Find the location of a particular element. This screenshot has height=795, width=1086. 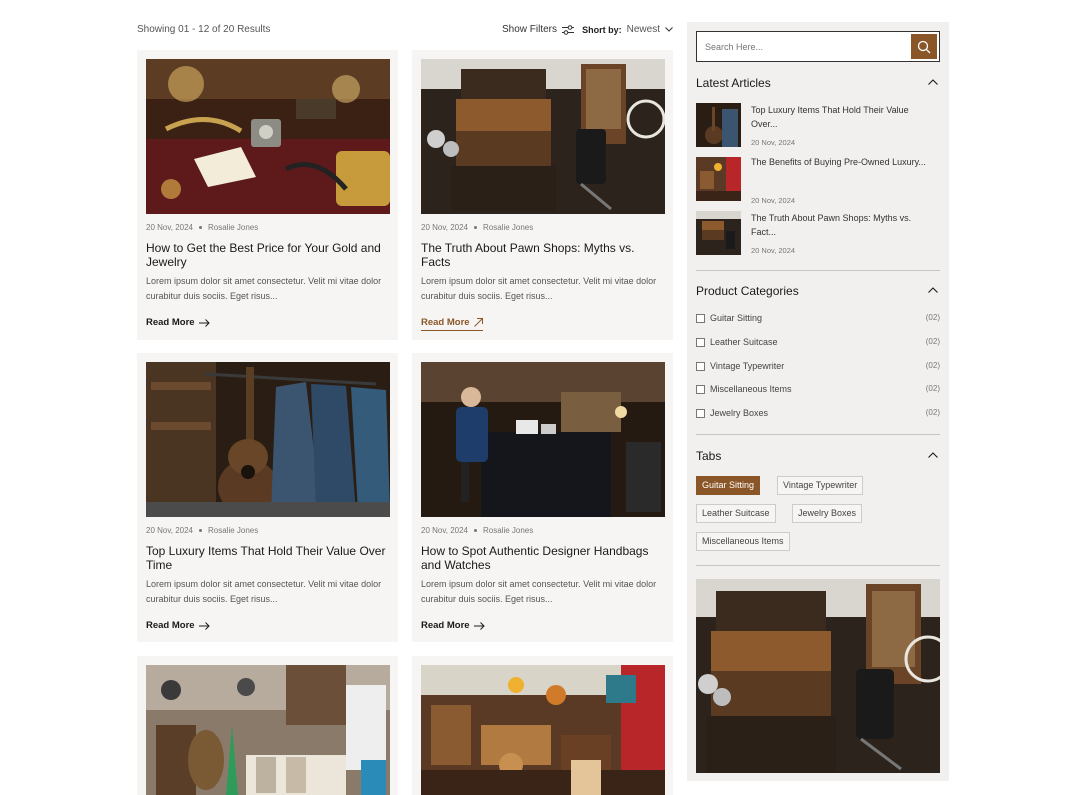

sort-value: Newest is located at coordinates (643, 29).